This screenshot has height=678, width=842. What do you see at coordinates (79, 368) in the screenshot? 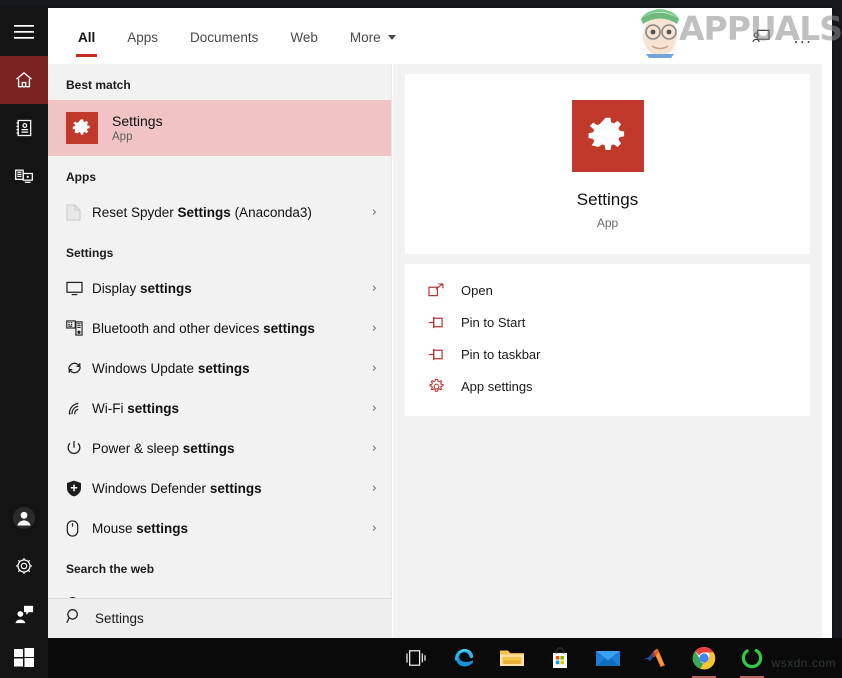
I see `refresh-icon` at bounding box center [79, 368].